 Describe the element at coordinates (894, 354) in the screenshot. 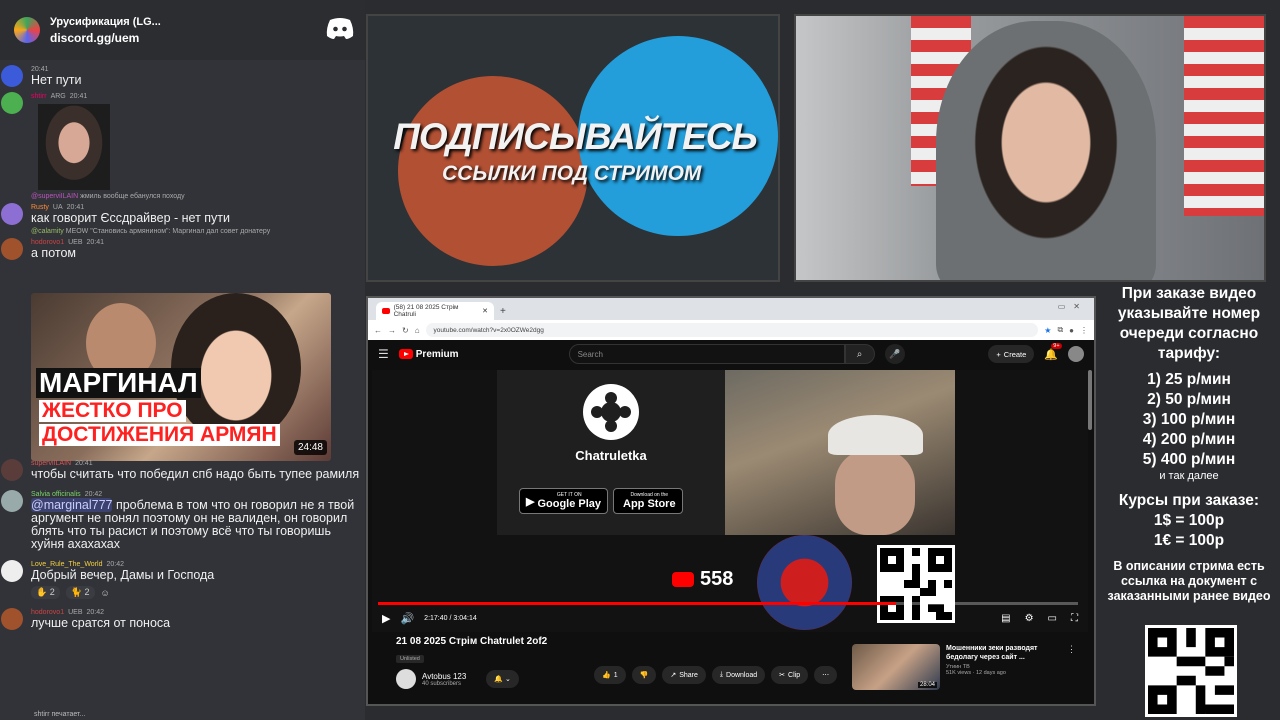

I see `microphone-icon: 🎤` at that location.